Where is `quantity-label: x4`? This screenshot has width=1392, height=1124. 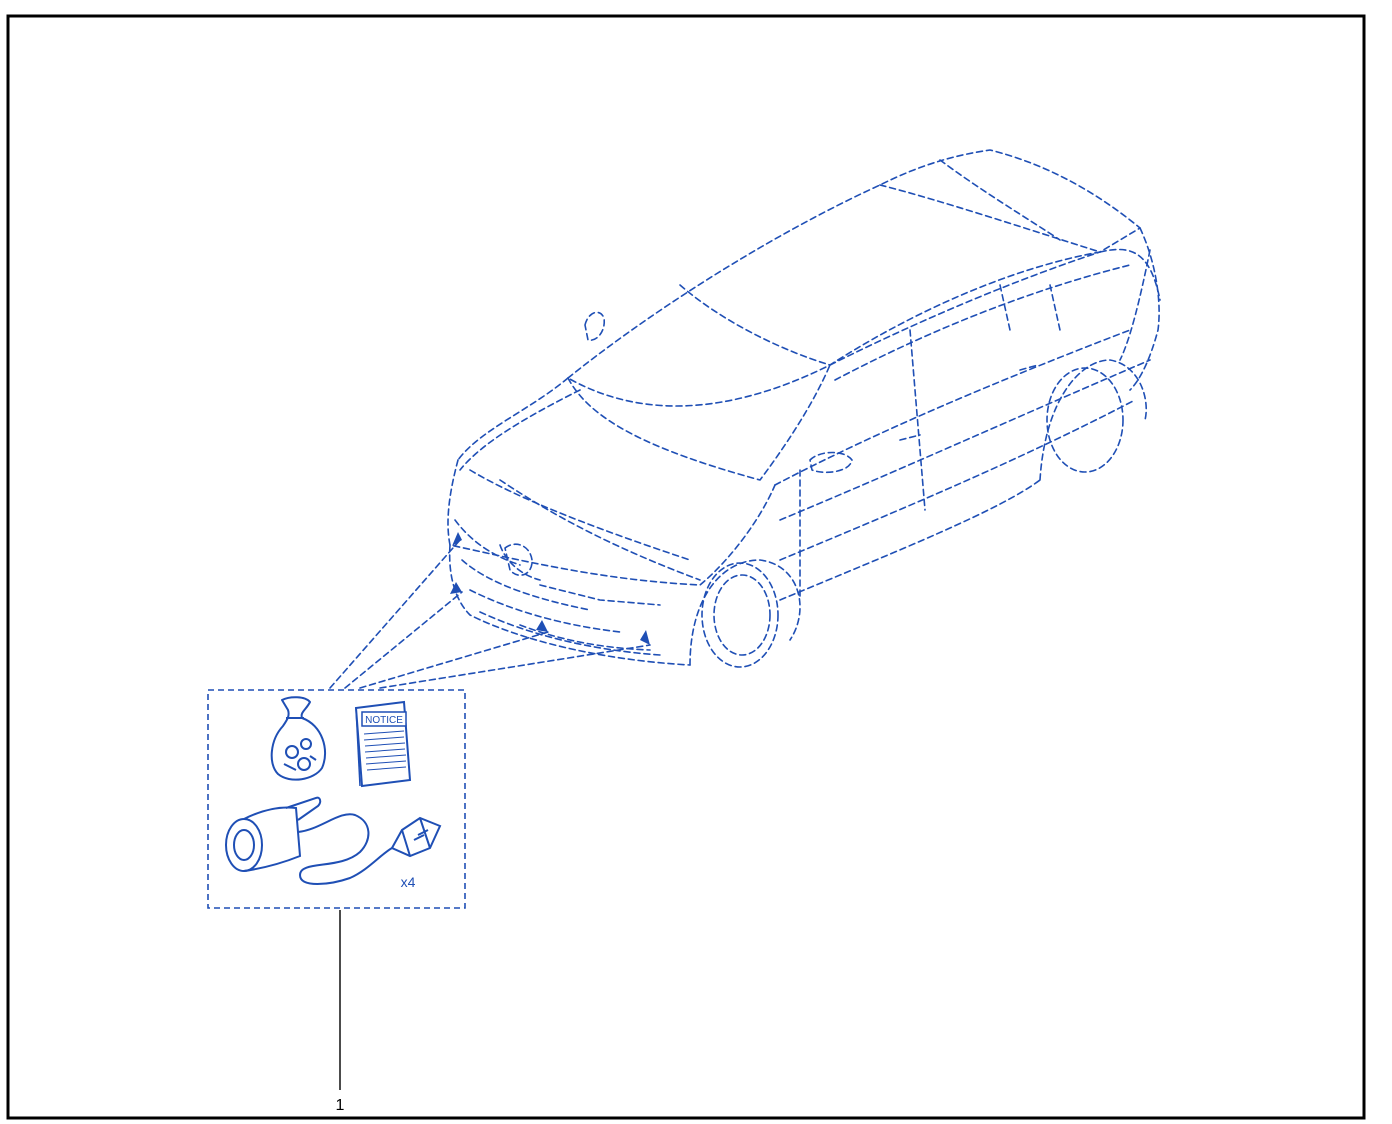 quantity-label: x4 is located at coordinates (408, 882).